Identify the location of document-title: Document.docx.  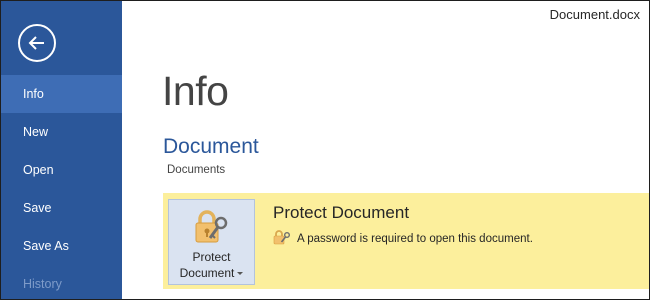
(594, 14).